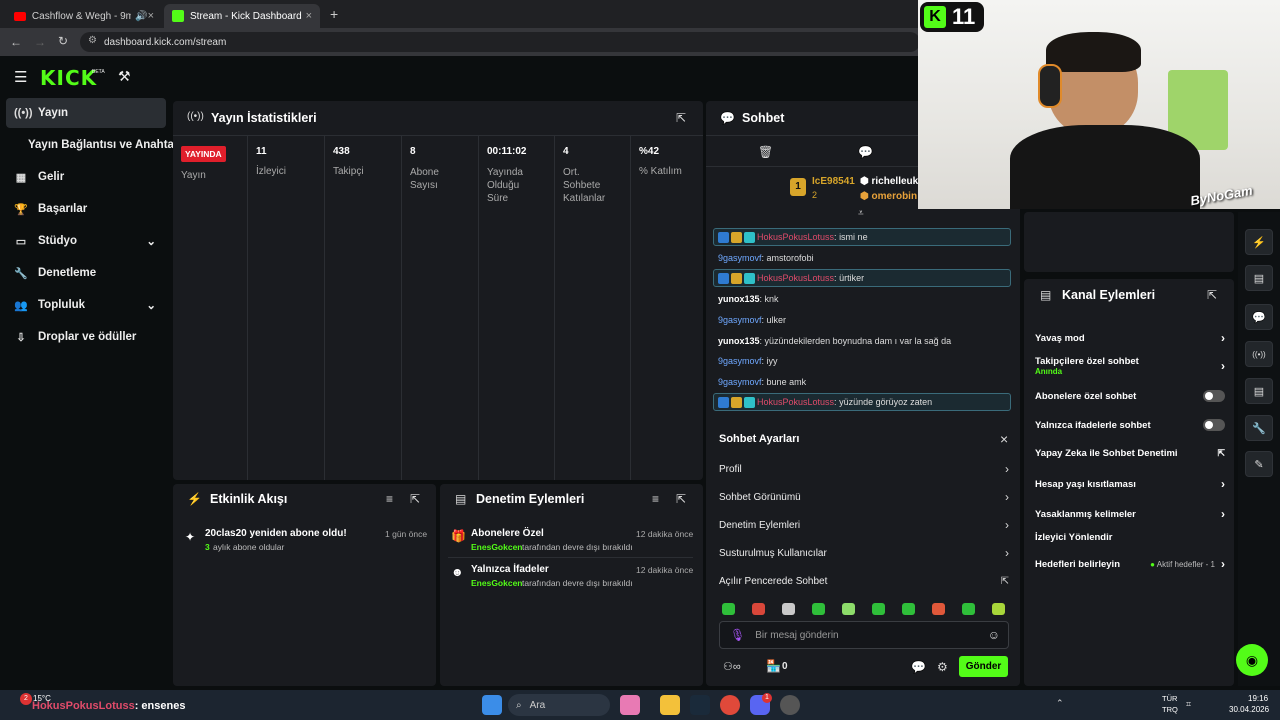 This screenshot has width=1280, height=720. I want to click on network-icon: ⌗, so click(1188, 704).